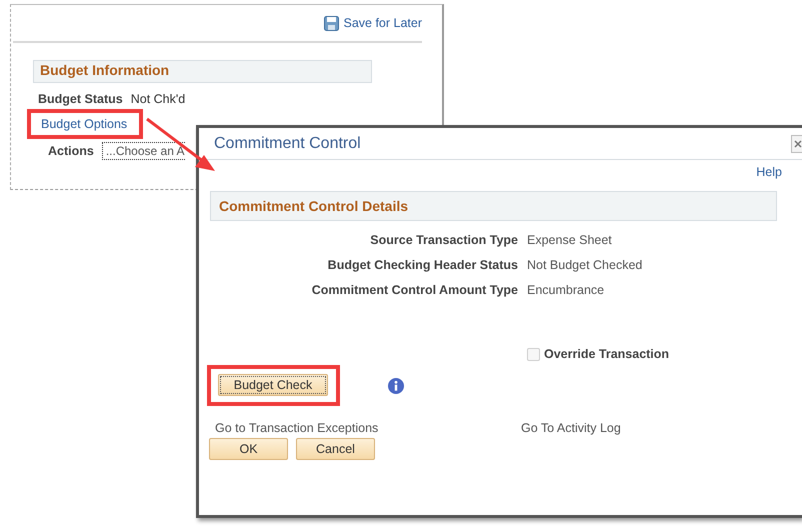 This screenshot has width=802, height=527. I want to click on checkbox-label: Override Transaction, so click(607, 354).